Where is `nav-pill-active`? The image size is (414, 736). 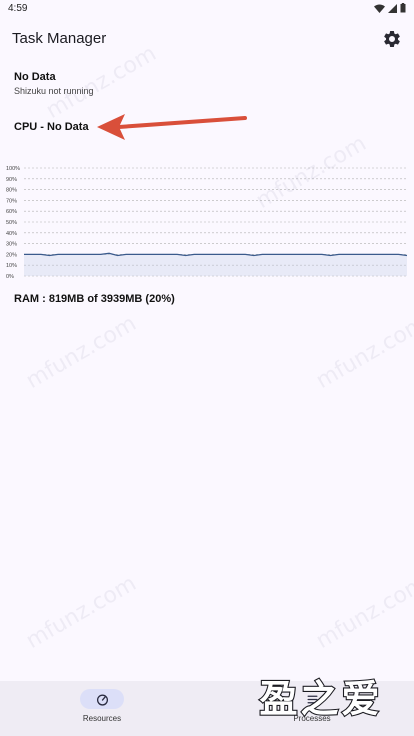 nav-pill-active is located at coordinates (102, 699).